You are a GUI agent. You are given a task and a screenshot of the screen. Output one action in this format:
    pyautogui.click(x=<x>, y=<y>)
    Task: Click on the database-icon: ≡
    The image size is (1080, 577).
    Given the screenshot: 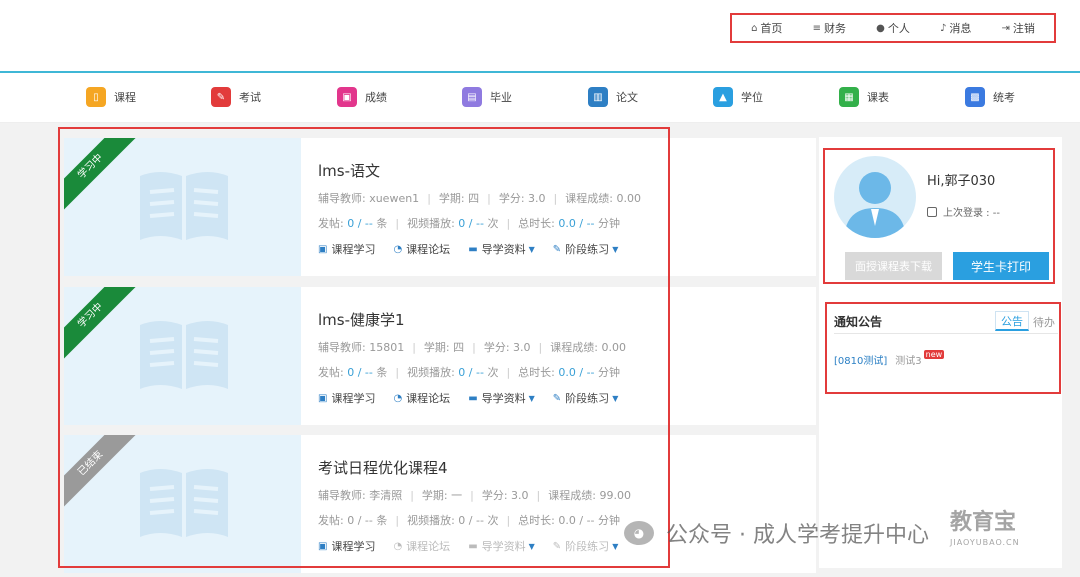 What is the action you would take?
    pyautogui.click(x=816, y=28)
    